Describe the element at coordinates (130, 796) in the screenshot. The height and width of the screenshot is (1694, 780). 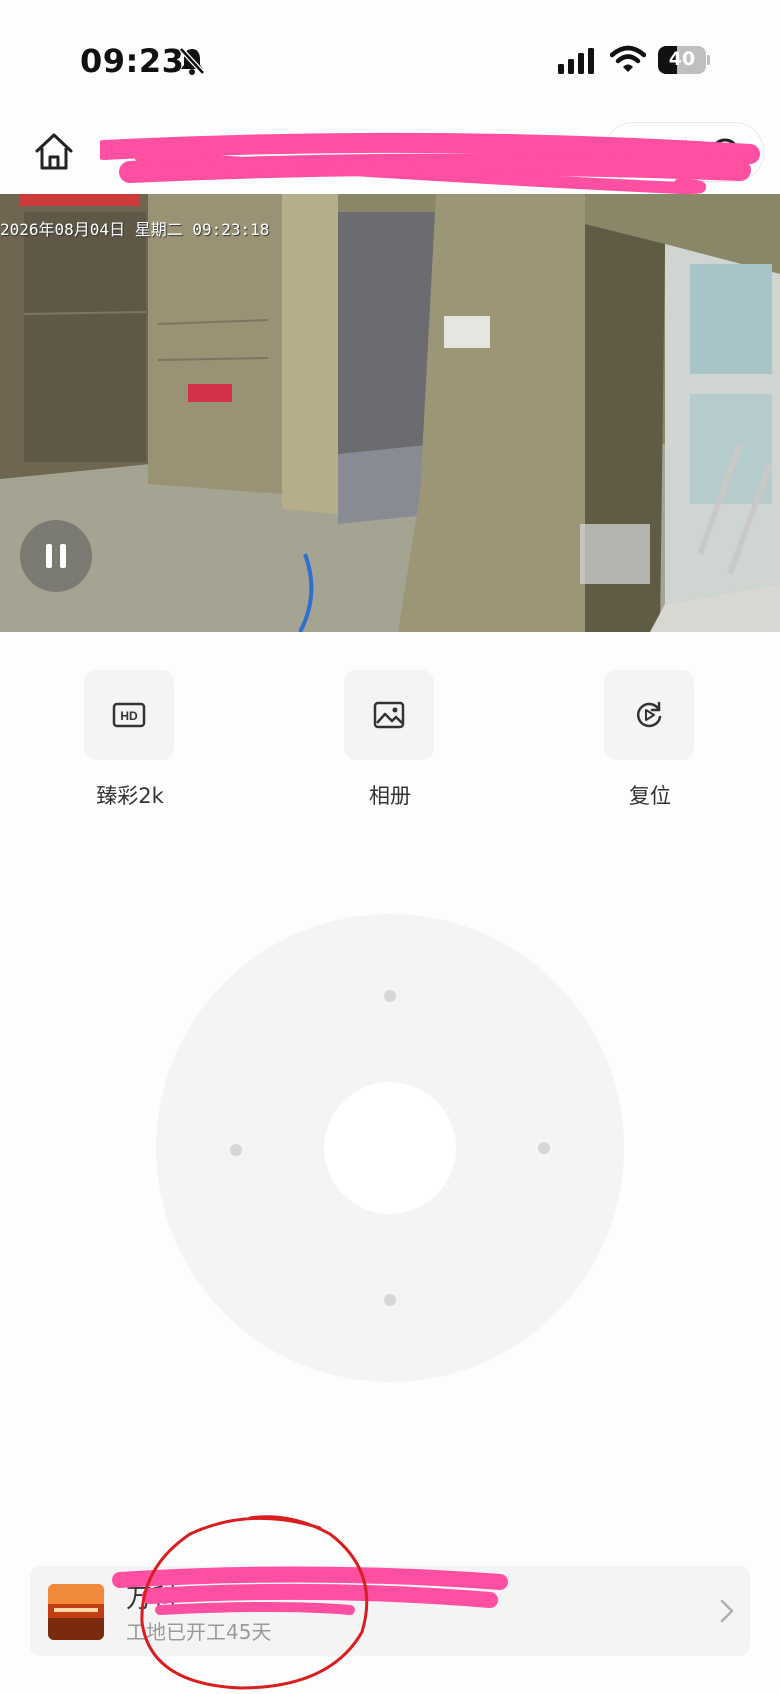
I see `hd-quality-label: 臻彩2k` at that location.